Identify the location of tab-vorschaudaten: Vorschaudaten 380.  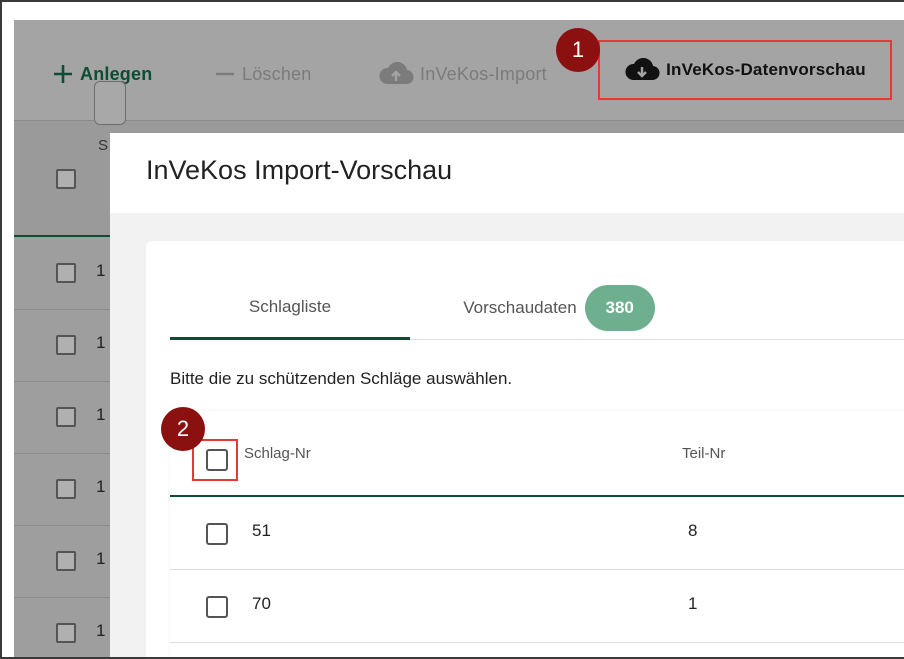
(559, 308).